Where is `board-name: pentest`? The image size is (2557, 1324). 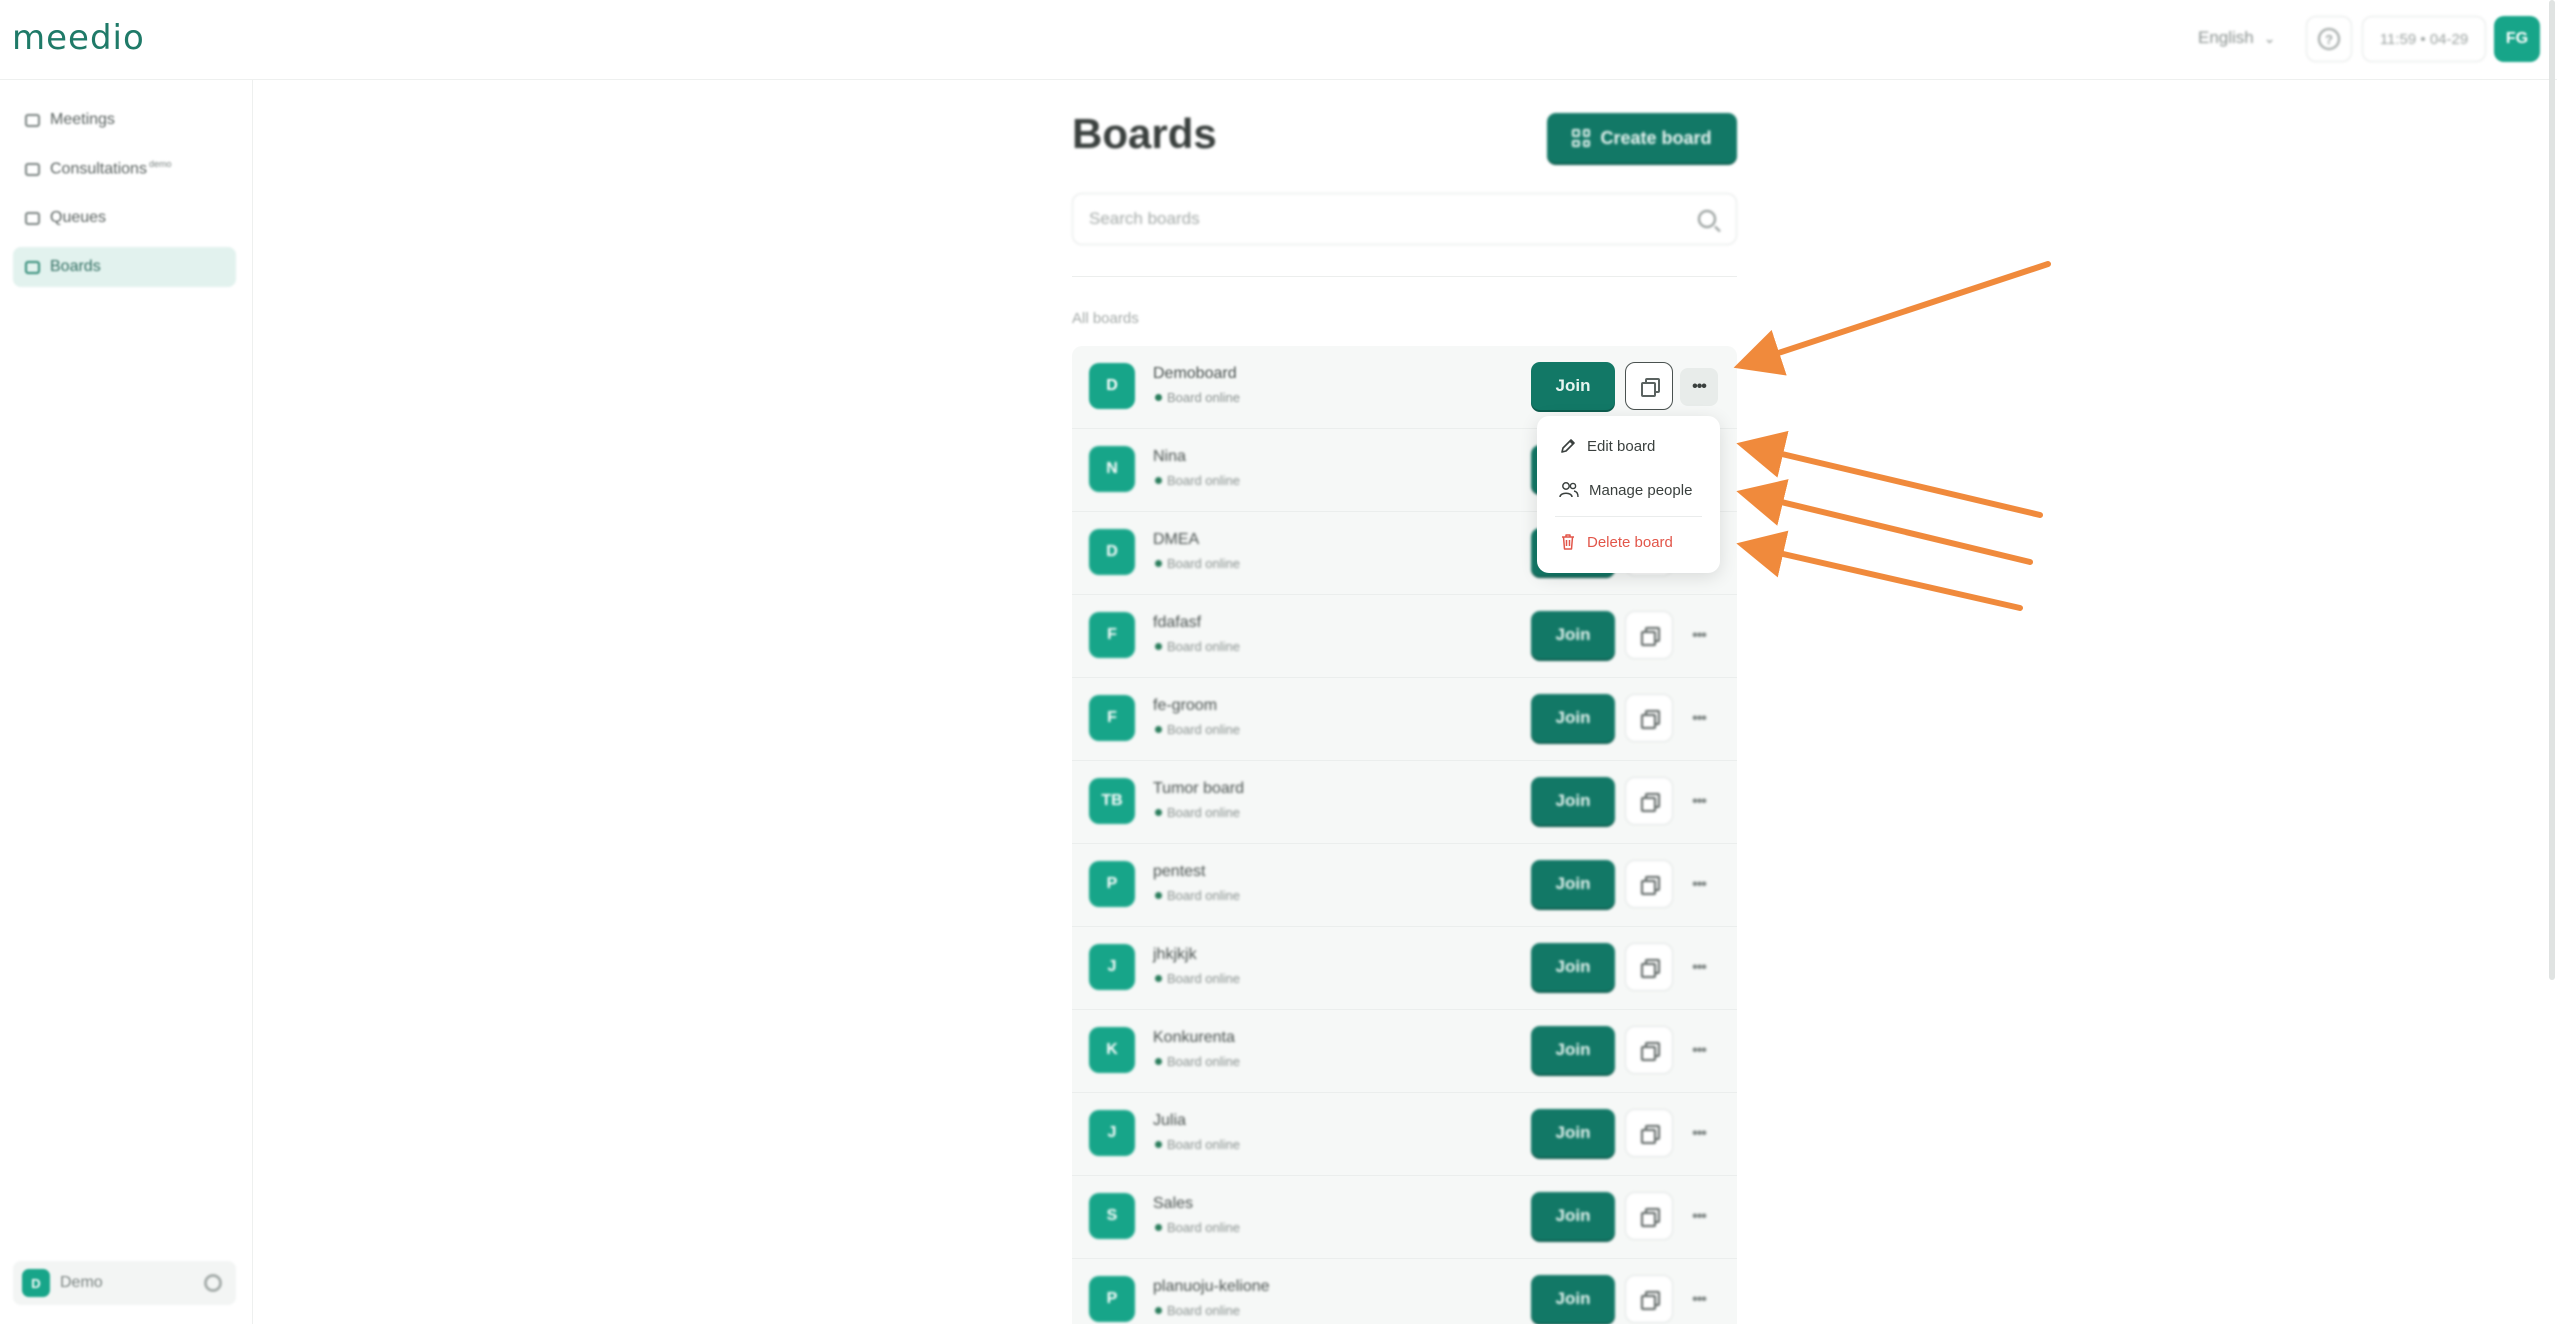 board-name: pentest is located at coordinates (1179, 871).